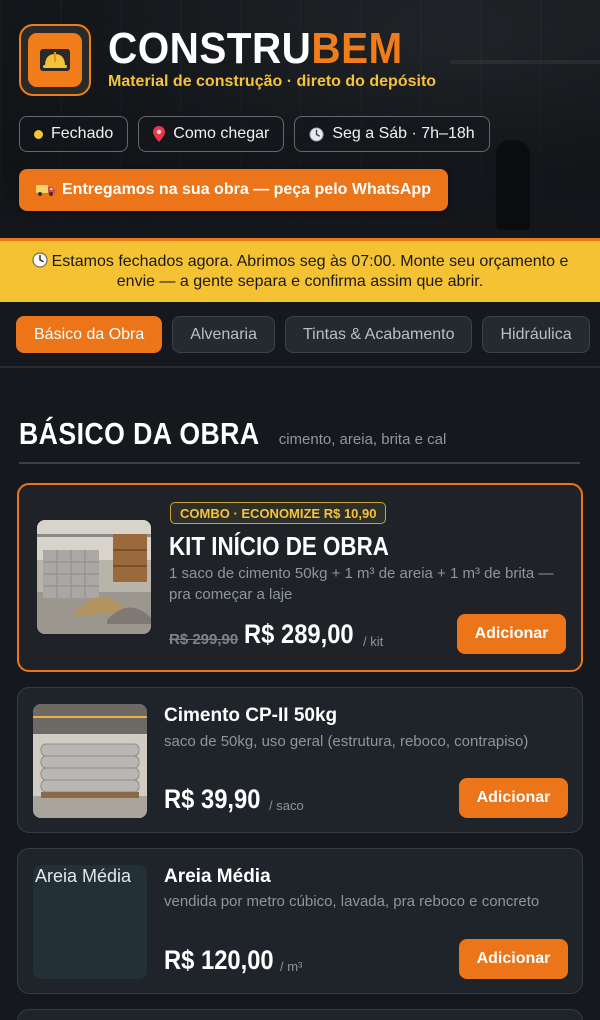 The width and height of the screenshot is (600, 1020). Describe the element at coordinates (536, 334) in the screenshot. I see `tab-hidraulica: Hidráulica` at that location.